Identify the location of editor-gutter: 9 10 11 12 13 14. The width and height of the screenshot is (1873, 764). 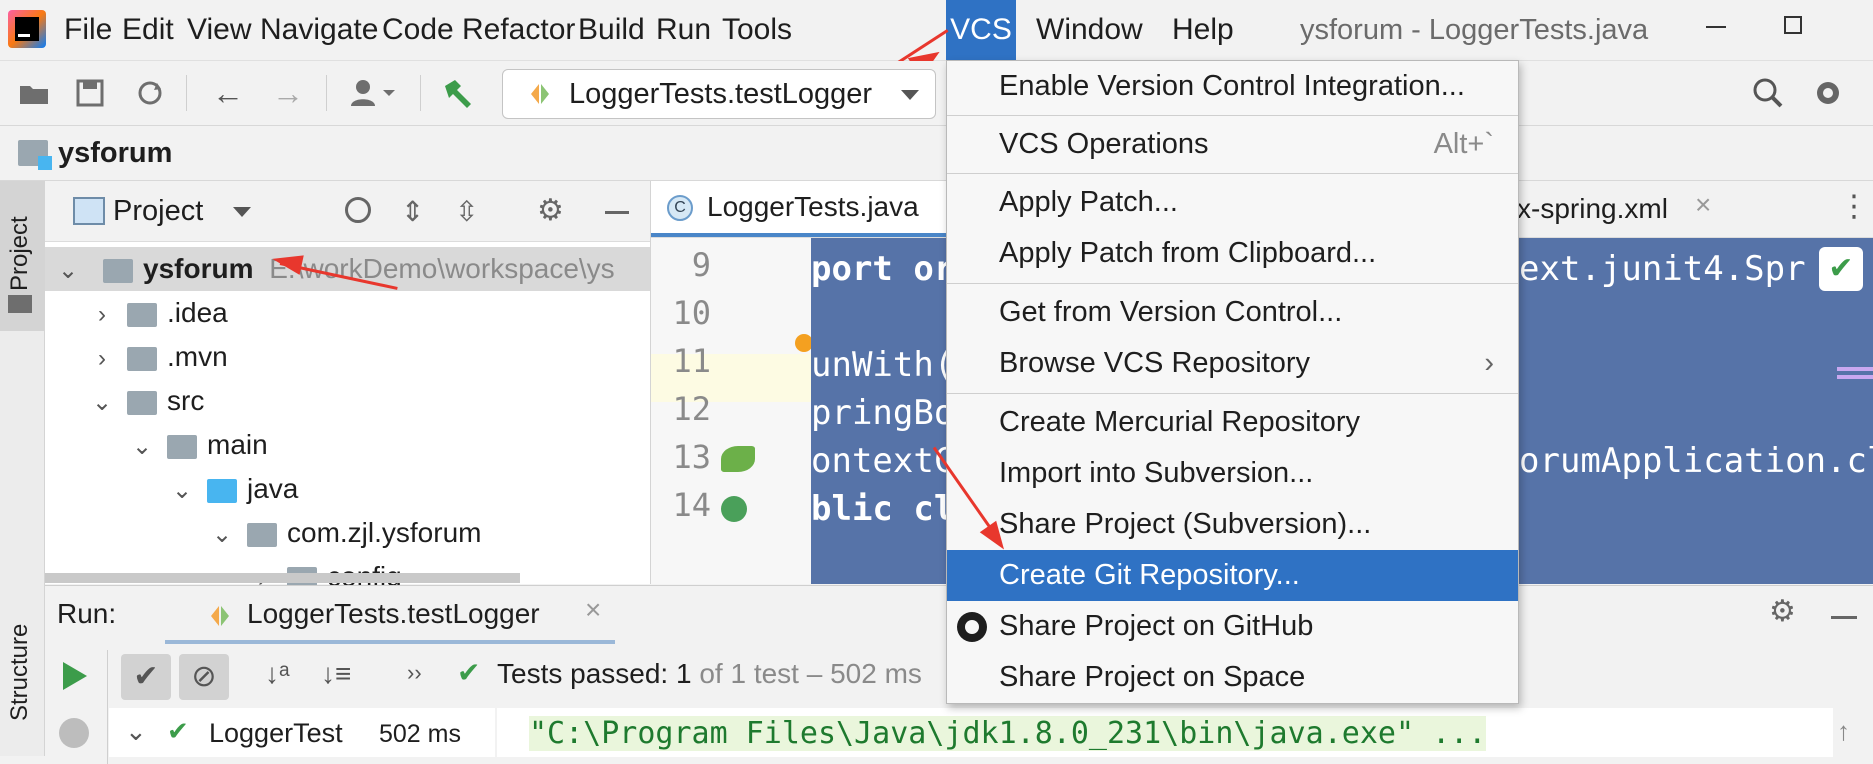
(732, 411).